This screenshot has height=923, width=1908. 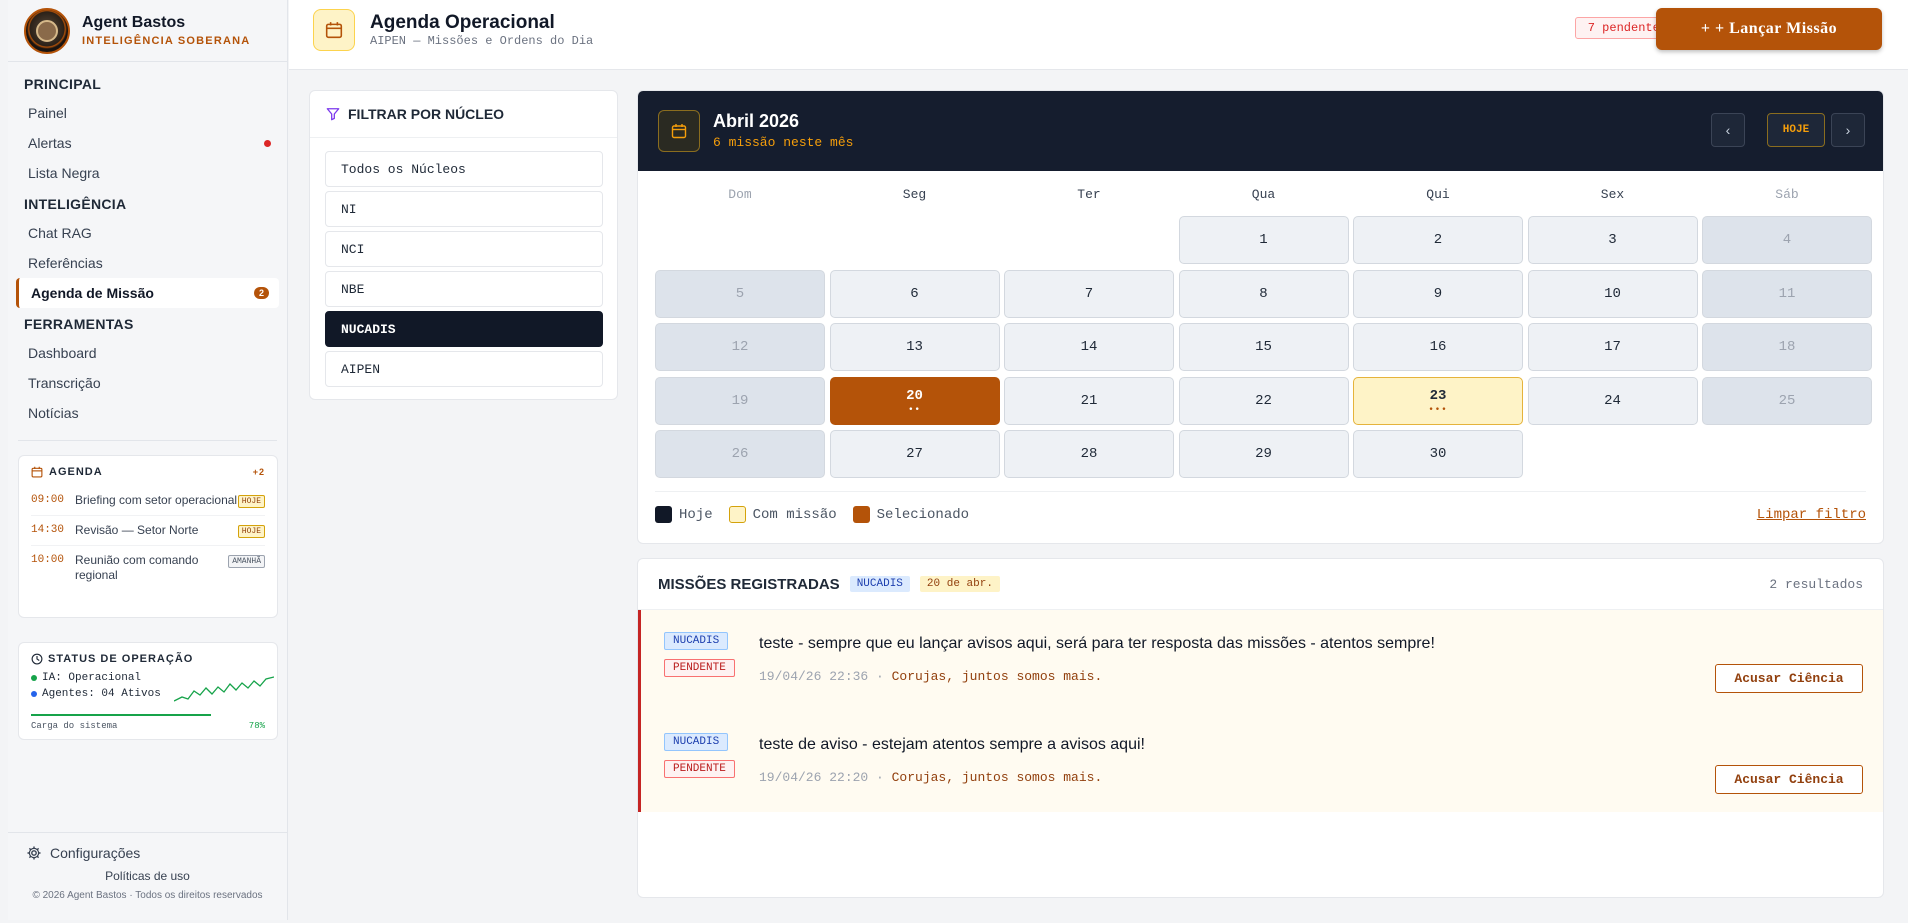 What do you see at coordinates (464, 249) in the screenshot?
I see `filter-option-nci: NCI` at bounding box center [464, 249].